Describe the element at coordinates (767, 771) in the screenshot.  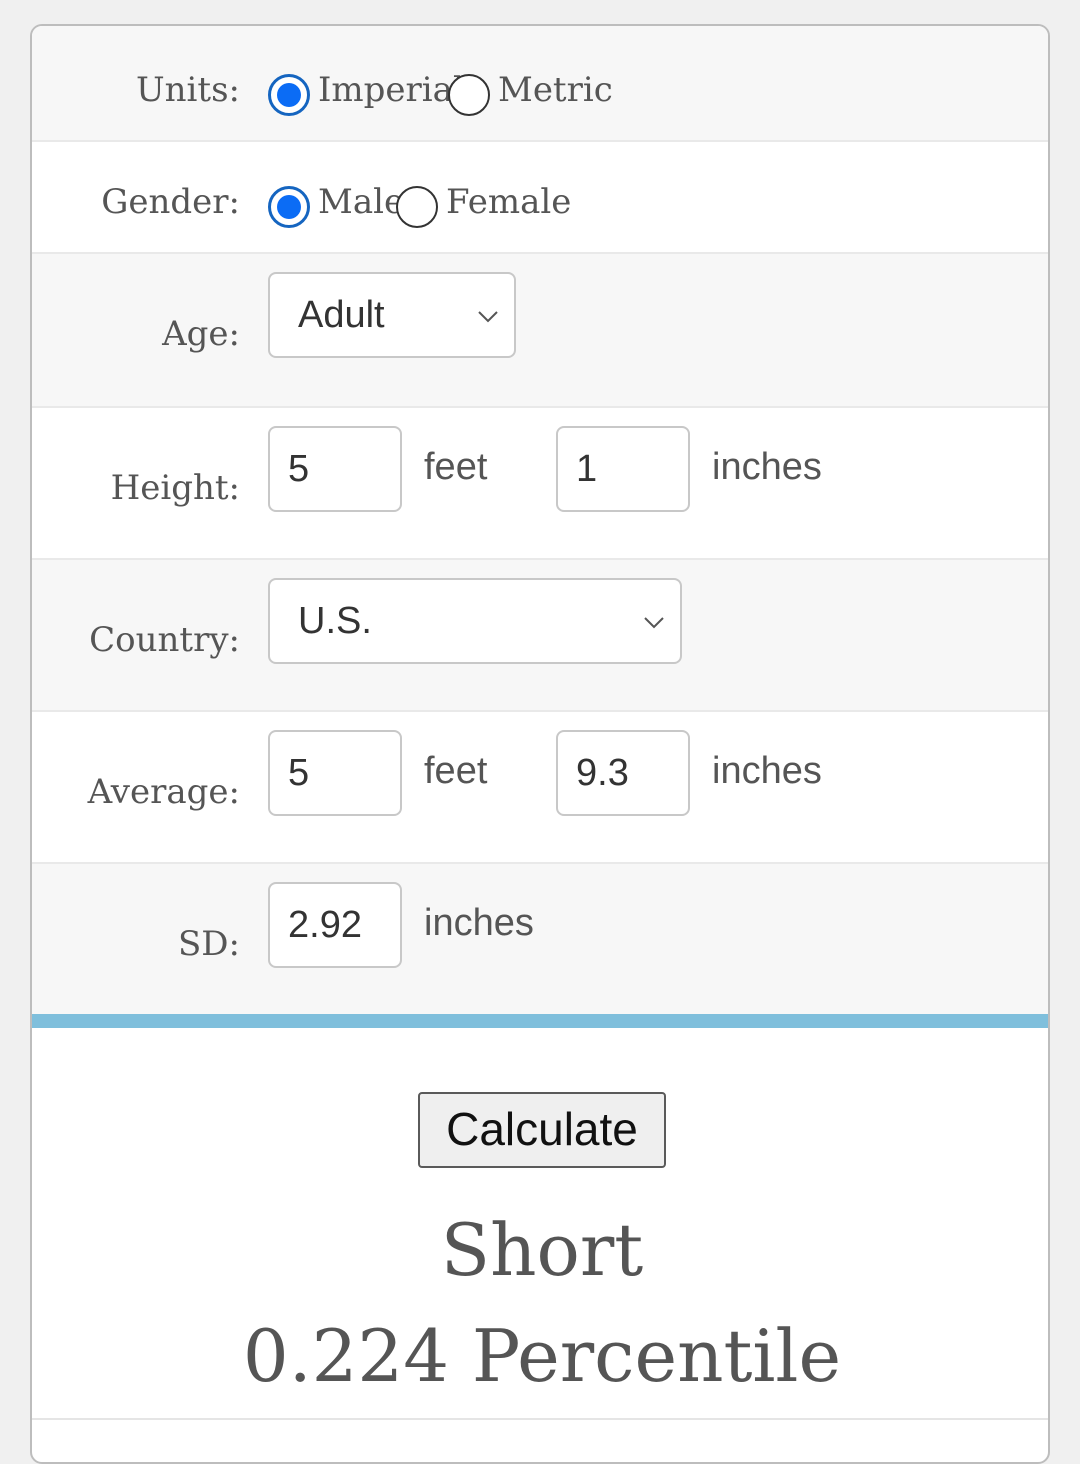
I see `average-inches-unit: inches` at that location.